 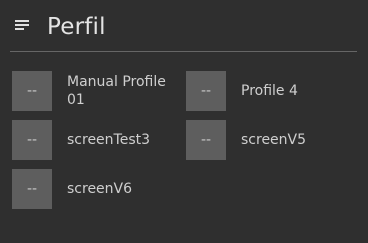 What do you see at coordinates (76, 27) in the screenshot?
I see `page-title: Perfil` at bounding box center [76, 27].